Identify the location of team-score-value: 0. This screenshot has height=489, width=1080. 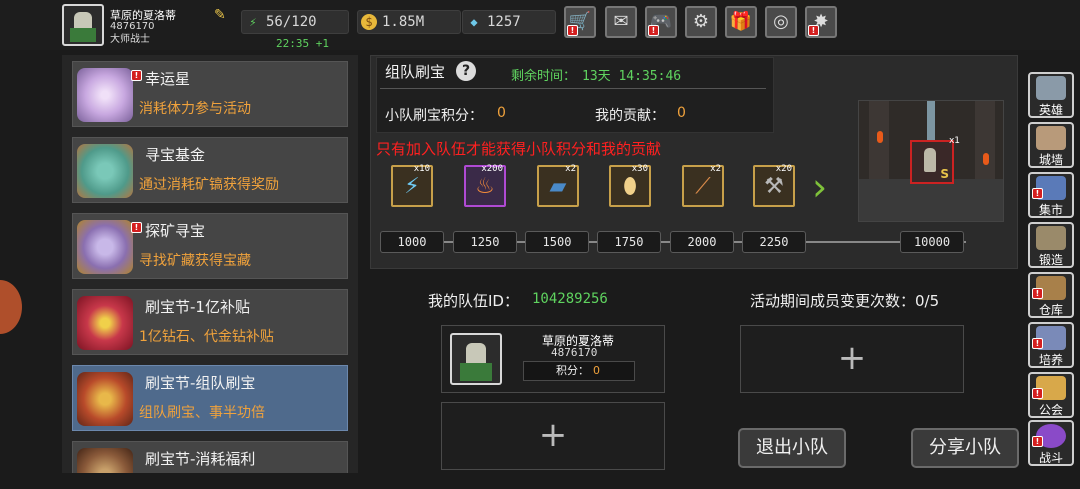
(501, 113).